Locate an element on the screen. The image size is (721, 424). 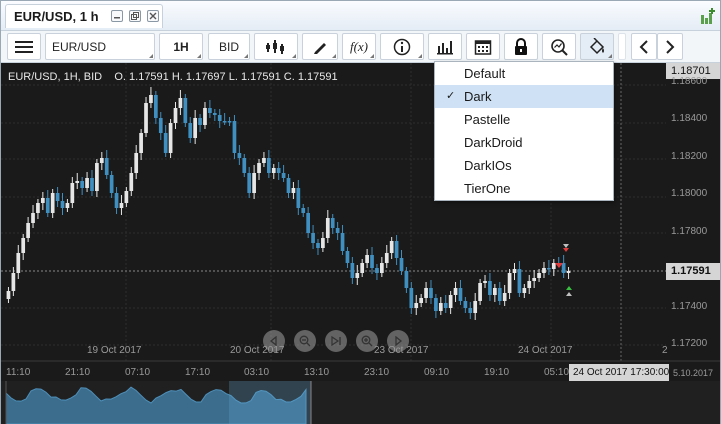
theme-option-label: Dark is located at coordinates (478, 96).